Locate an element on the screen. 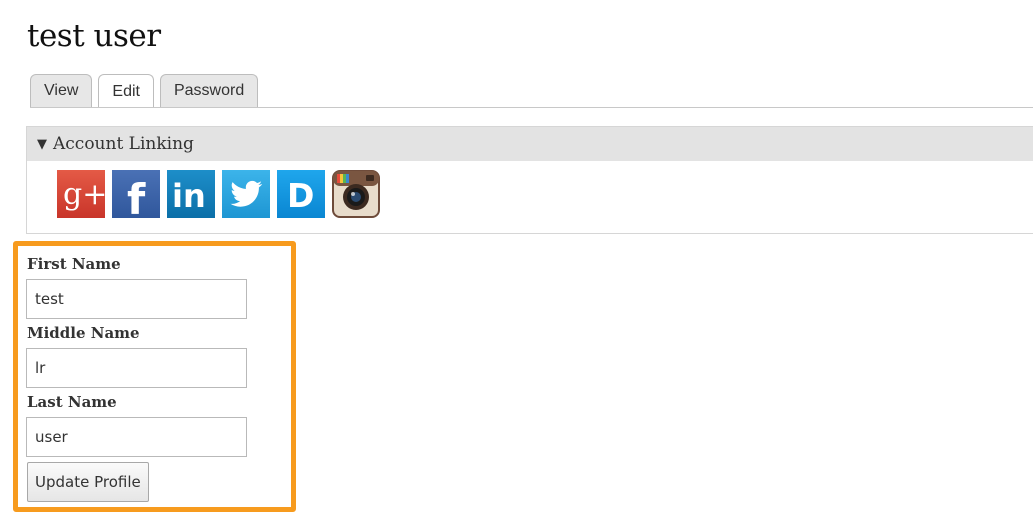 This screenshot has width=1033, height=523. facebook-icon: f is located at coordinates (136, 194).